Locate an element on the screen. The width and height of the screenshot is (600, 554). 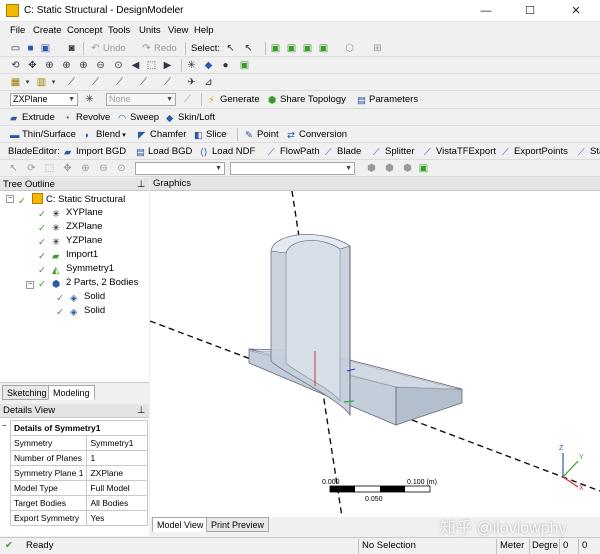
menu-file: File is located at coordinates (17, 30).